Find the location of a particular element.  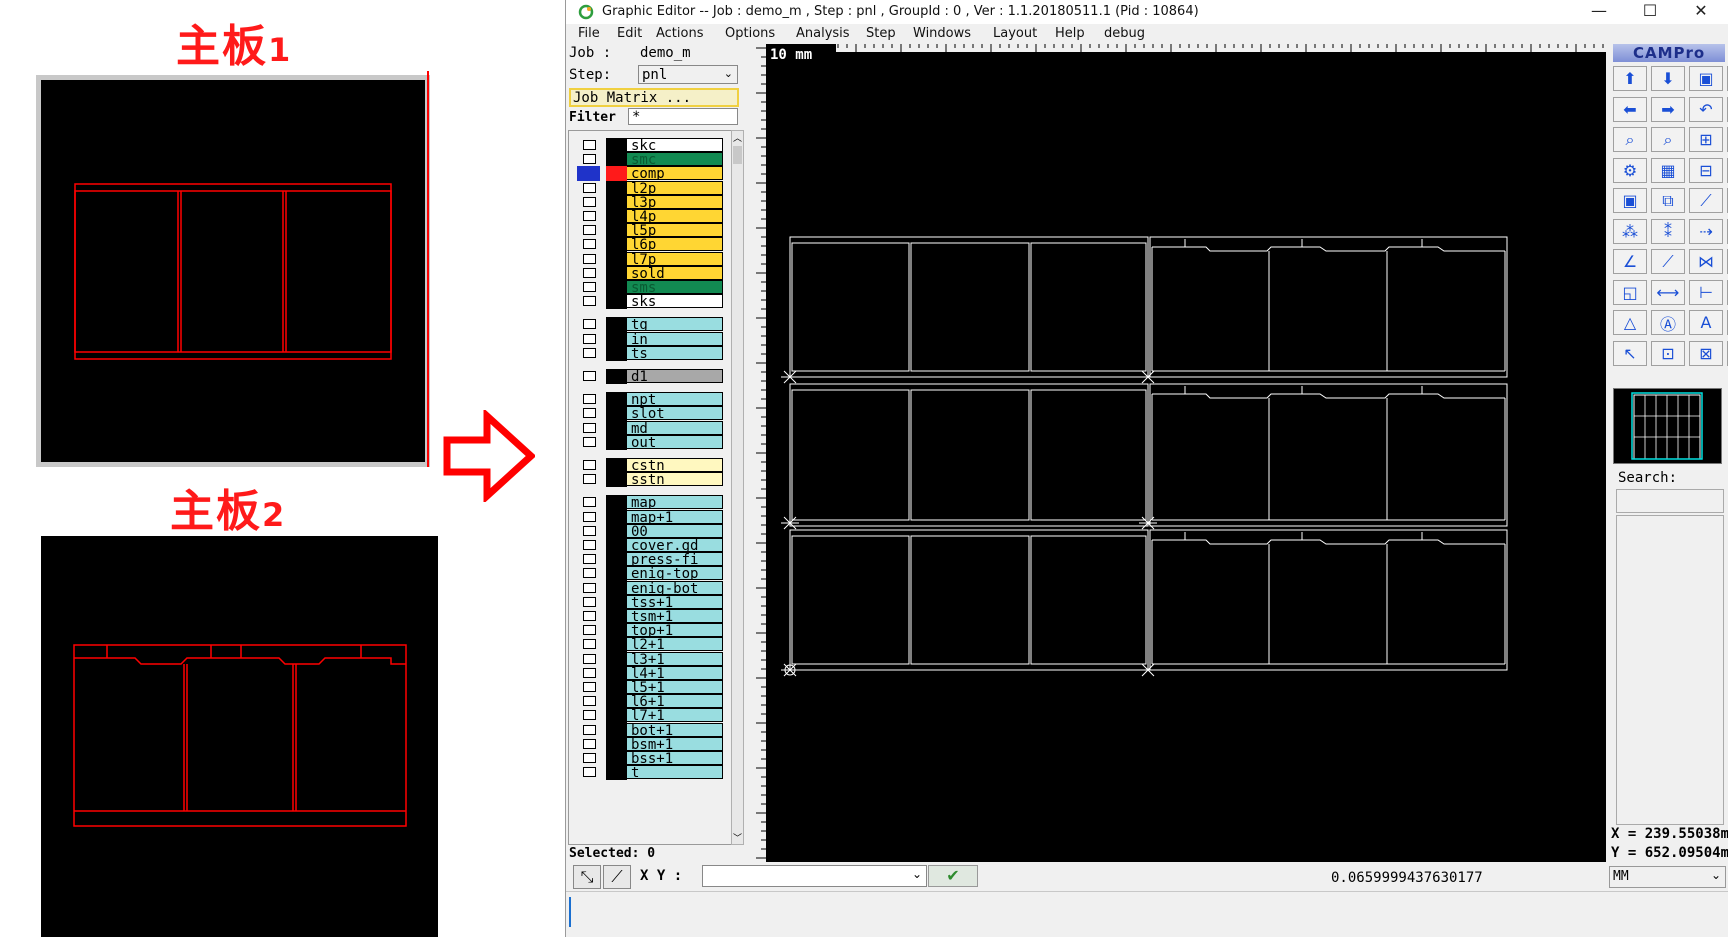

layer-row: out is located at coordinates (650, 442).